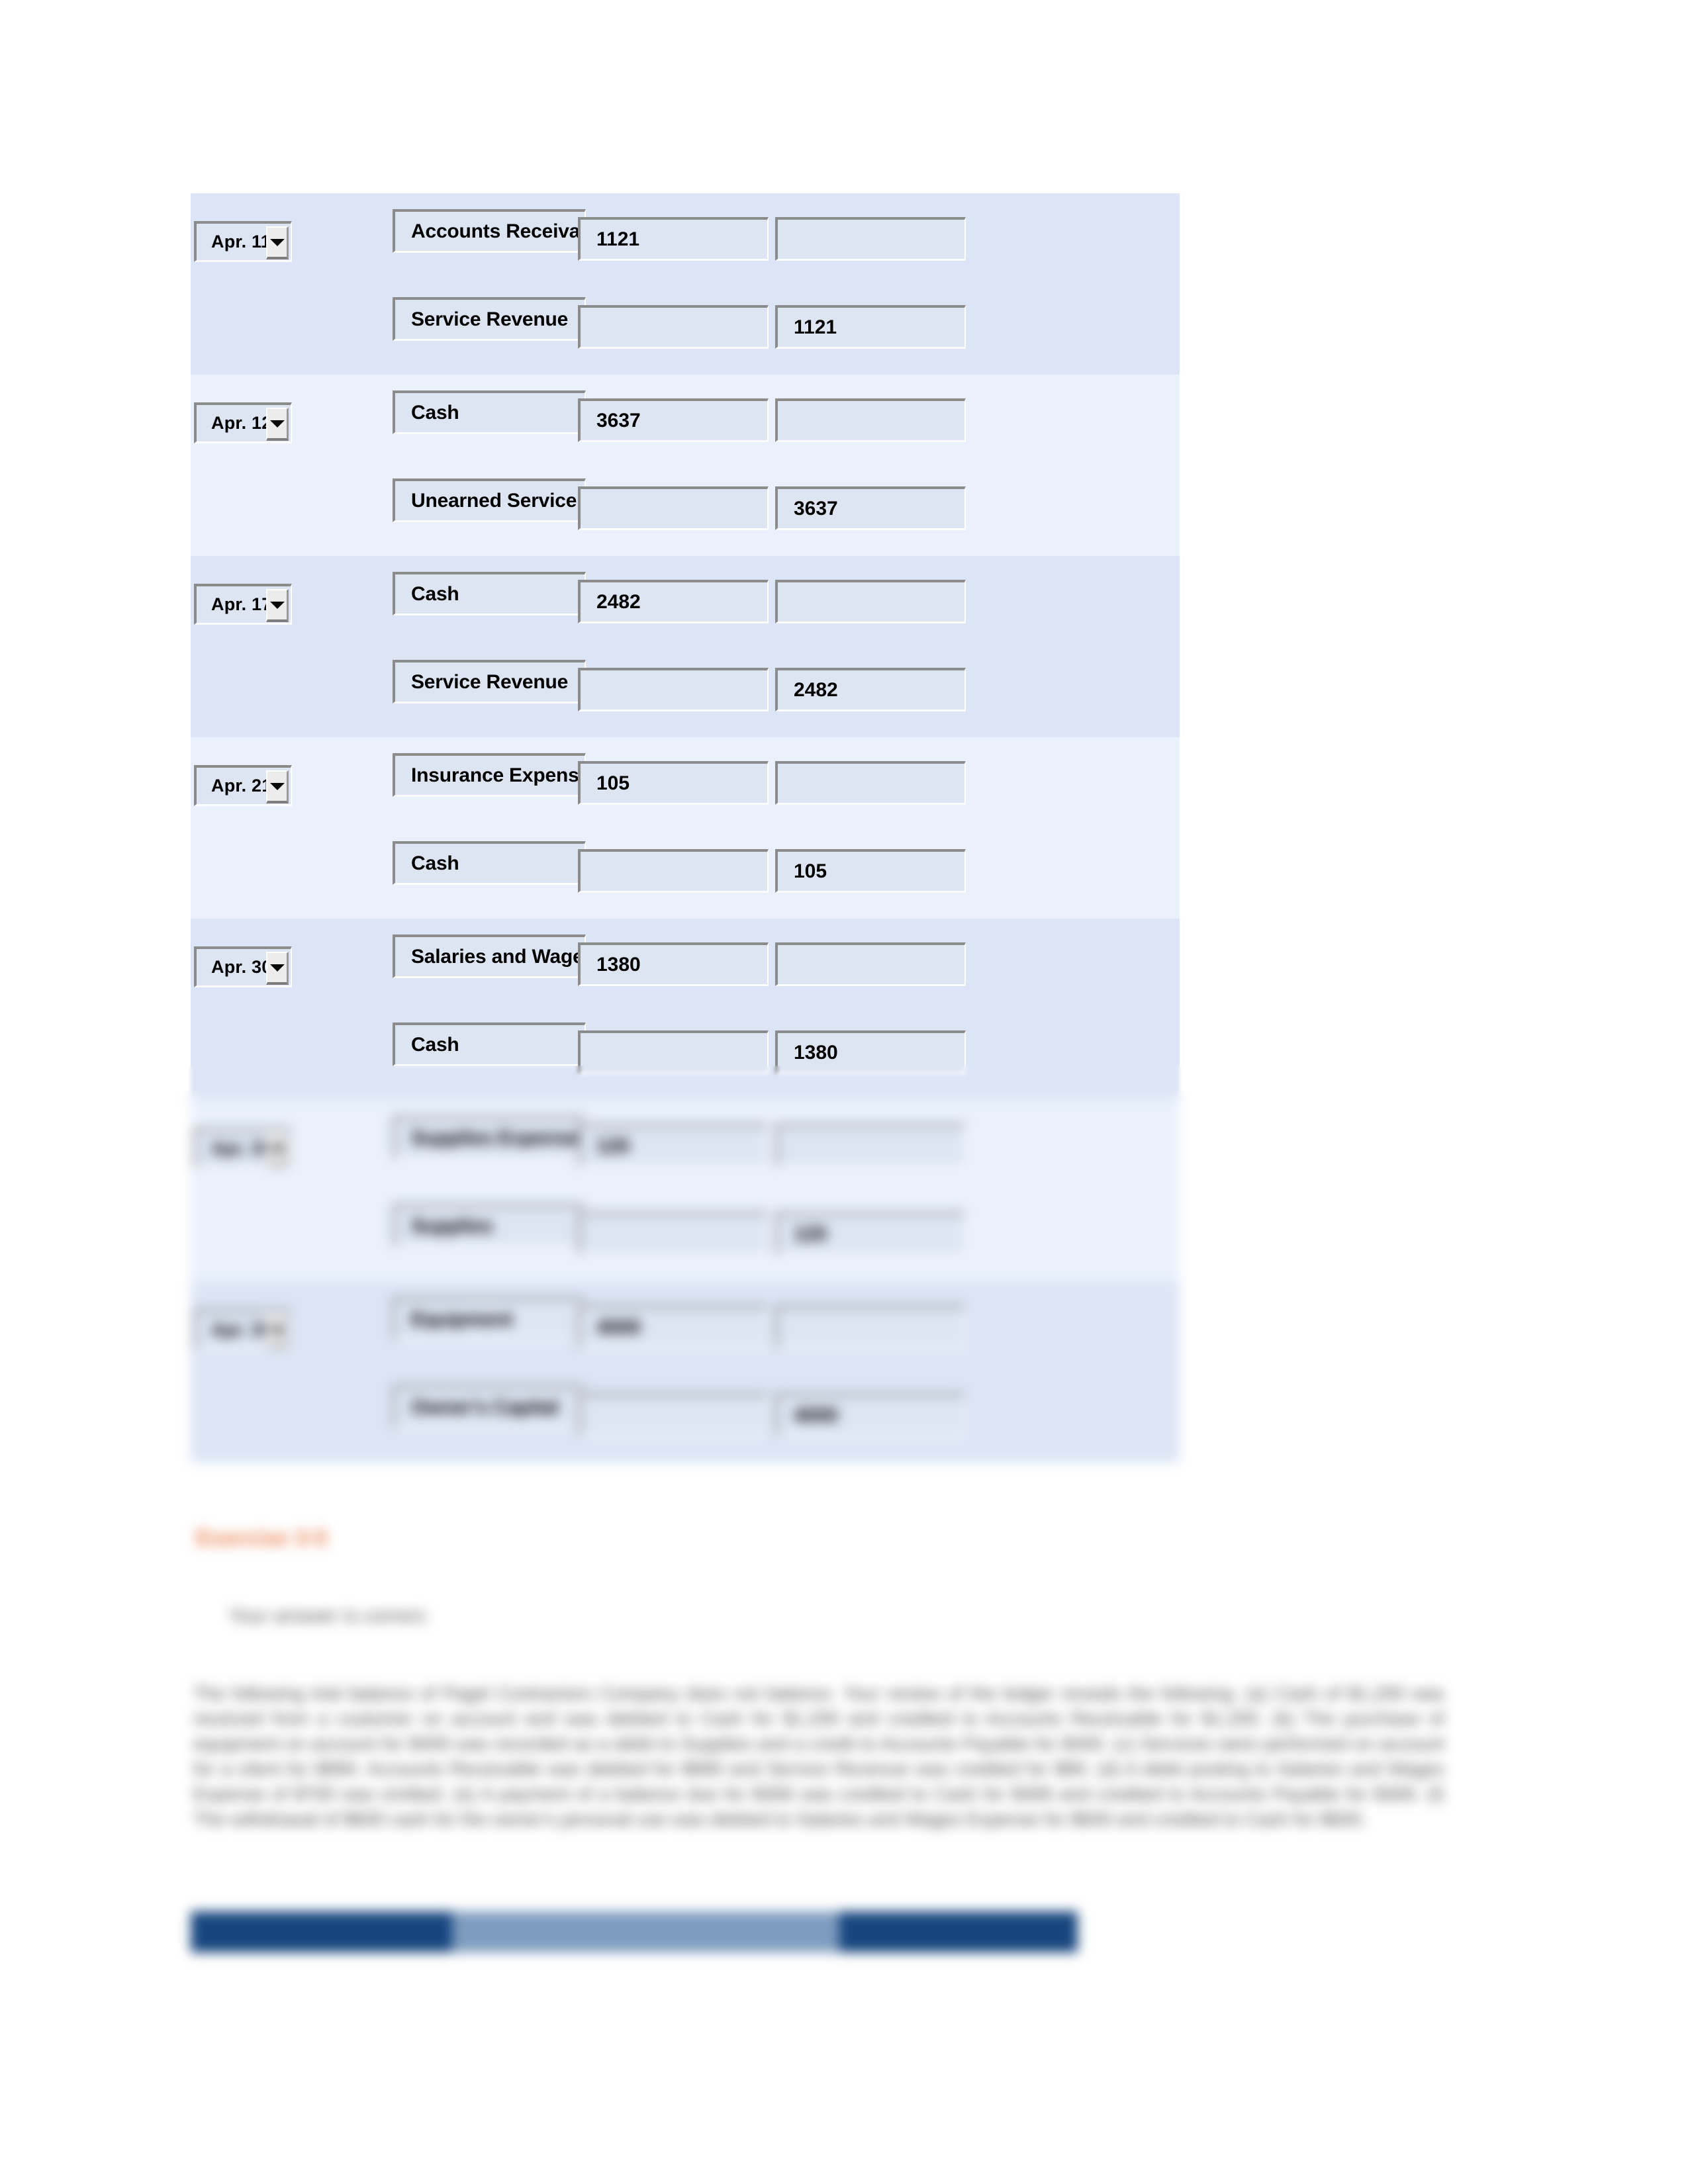 The width and height of the screenshot is (1688, 2184). Describe the element at coordinates (243, 422) in the screenshot. I see `date-select: Apr. 12` at that location.